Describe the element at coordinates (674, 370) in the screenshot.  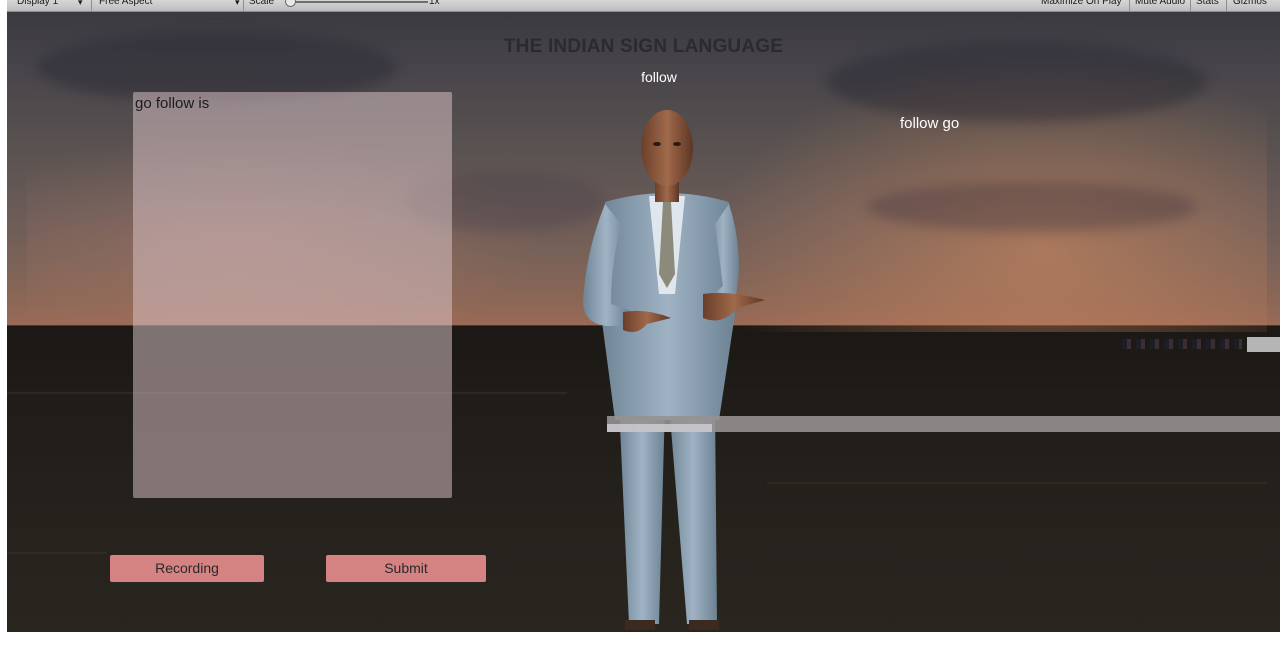
I see `sign-language-avatar` at that location.